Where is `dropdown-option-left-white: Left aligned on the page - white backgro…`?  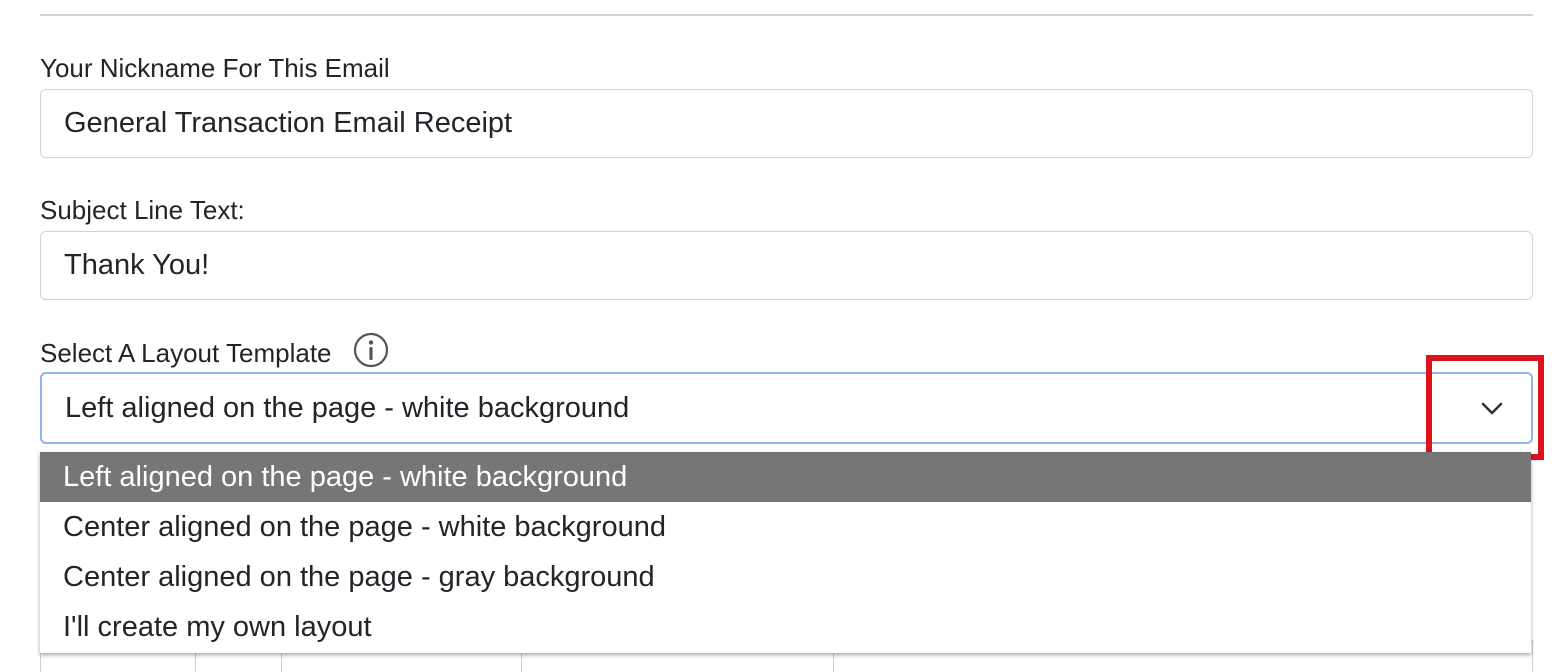 dropdown-option-left-white: Left aligned on the page - white backgro… is located at coordinates (785, 477).